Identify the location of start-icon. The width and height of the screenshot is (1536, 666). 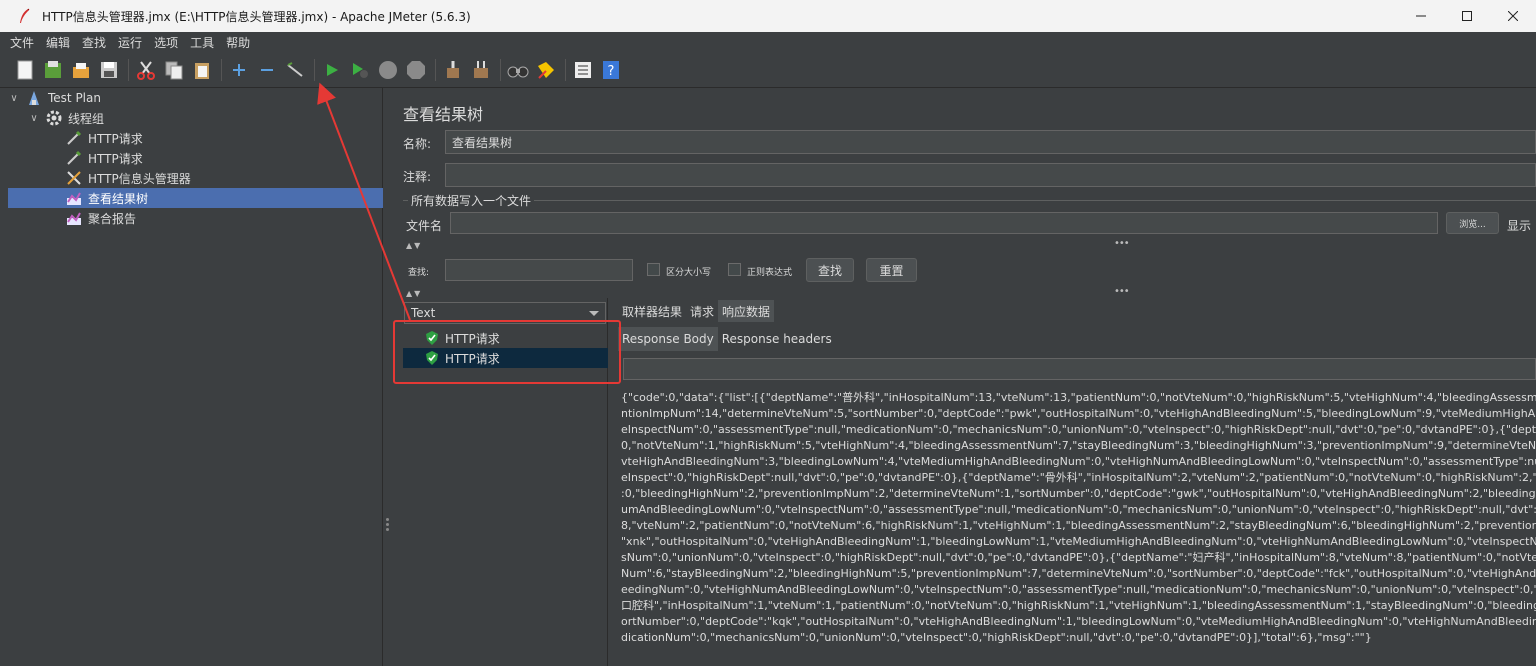
(332, 70).